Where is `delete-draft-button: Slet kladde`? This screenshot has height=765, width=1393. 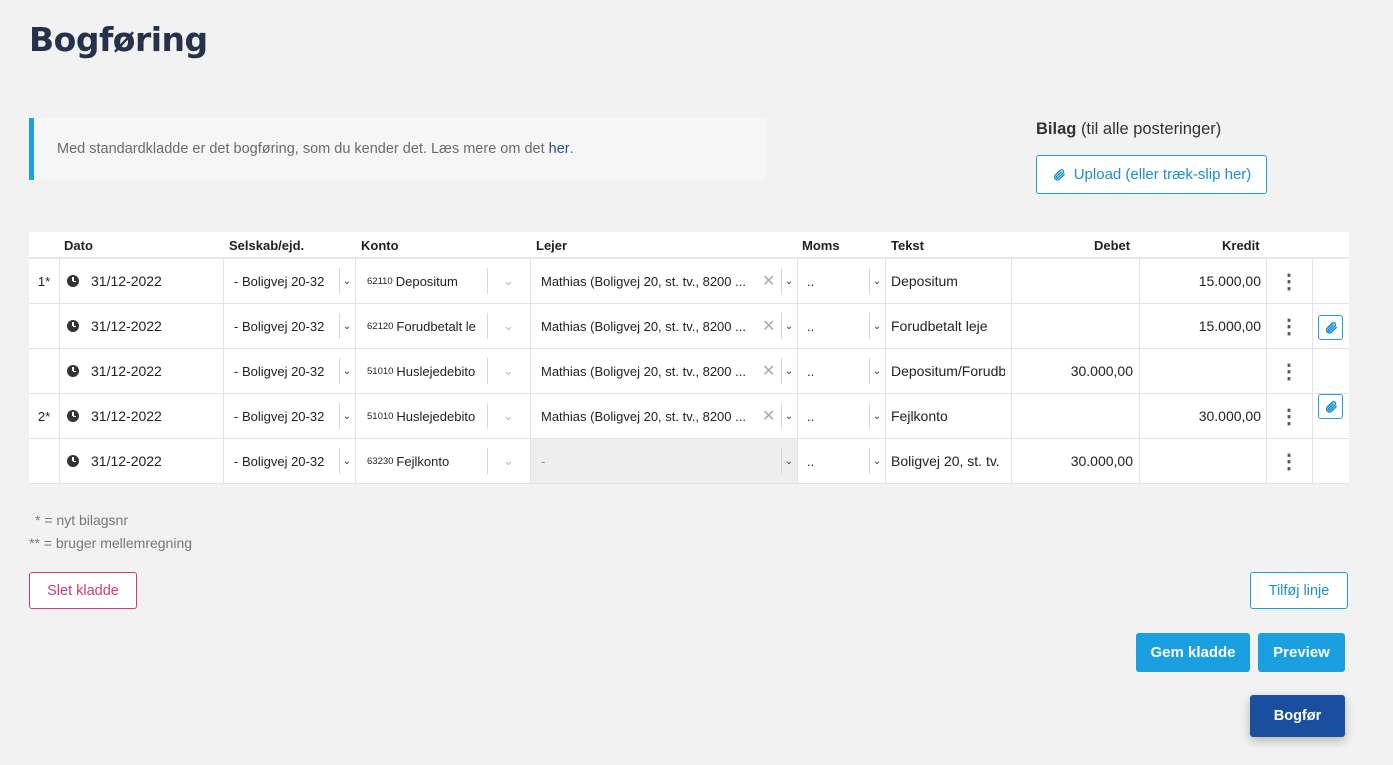
delete-draft-button: Slet kladde is located at coordinates (83, 590).